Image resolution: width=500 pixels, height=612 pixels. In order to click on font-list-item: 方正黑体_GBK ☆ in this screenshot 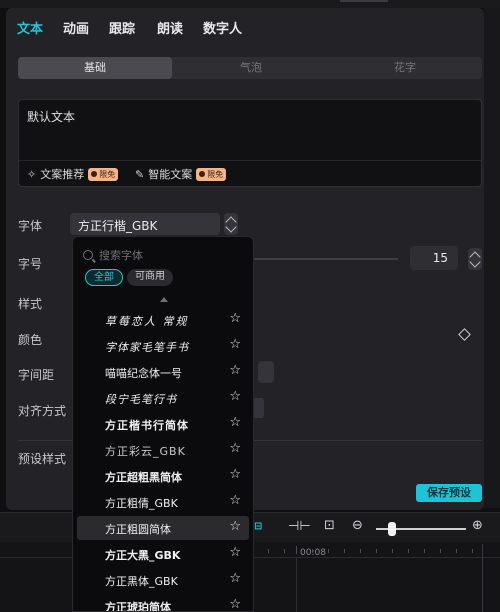, I will do `click(163, 580)`.